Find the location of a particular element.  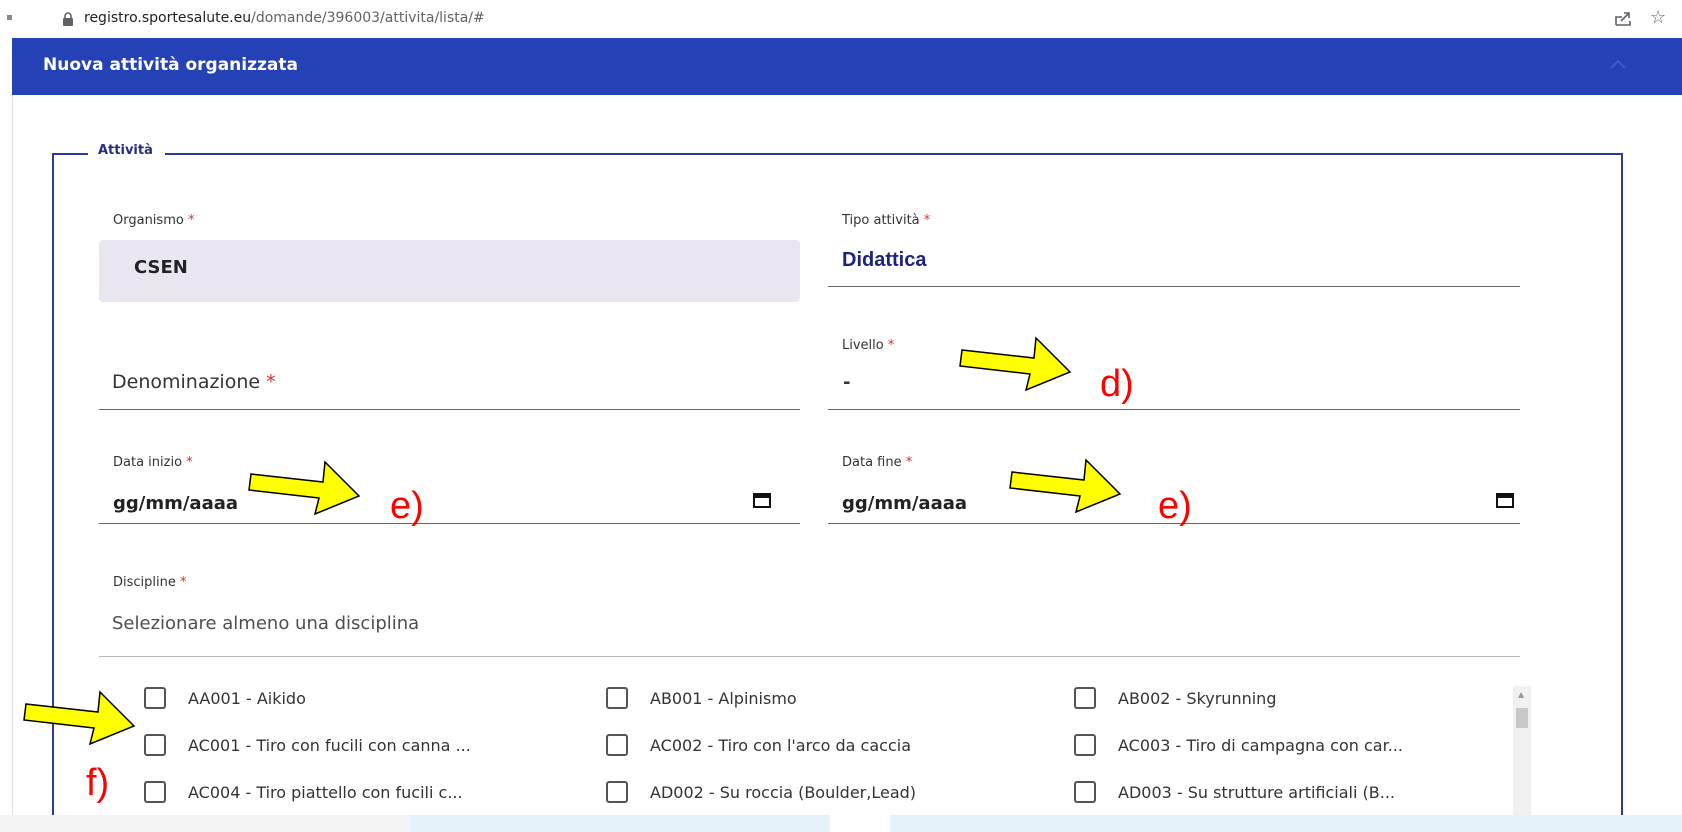

denominazione-label-text: Denominazione is located at coordinates (186, 382).